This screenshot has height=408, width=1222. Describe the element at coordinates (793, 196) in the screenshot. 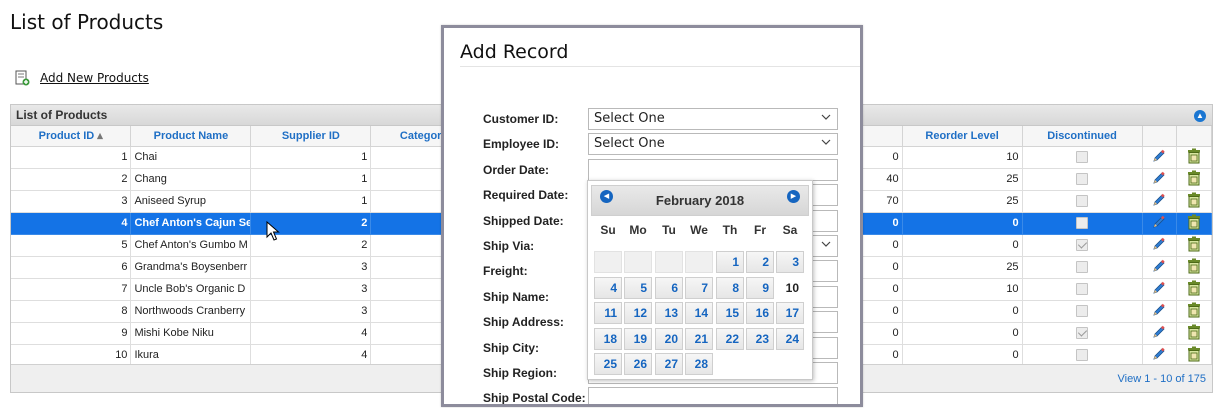

I see `next-month-icon: ▶` at that location.